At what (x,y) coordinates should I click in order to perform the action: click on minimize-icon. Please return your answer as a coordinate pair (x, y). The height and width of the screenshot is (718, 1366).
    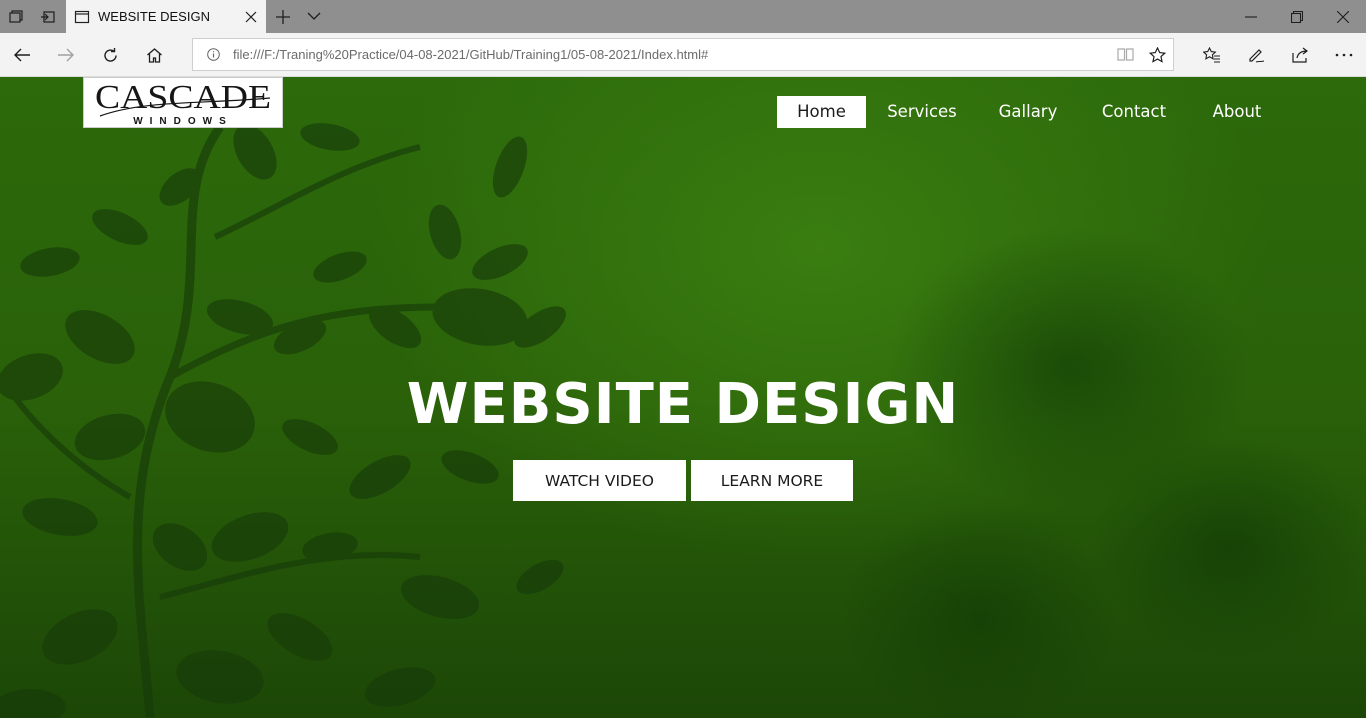
    Looking at the image, I should click on (1251, 16).